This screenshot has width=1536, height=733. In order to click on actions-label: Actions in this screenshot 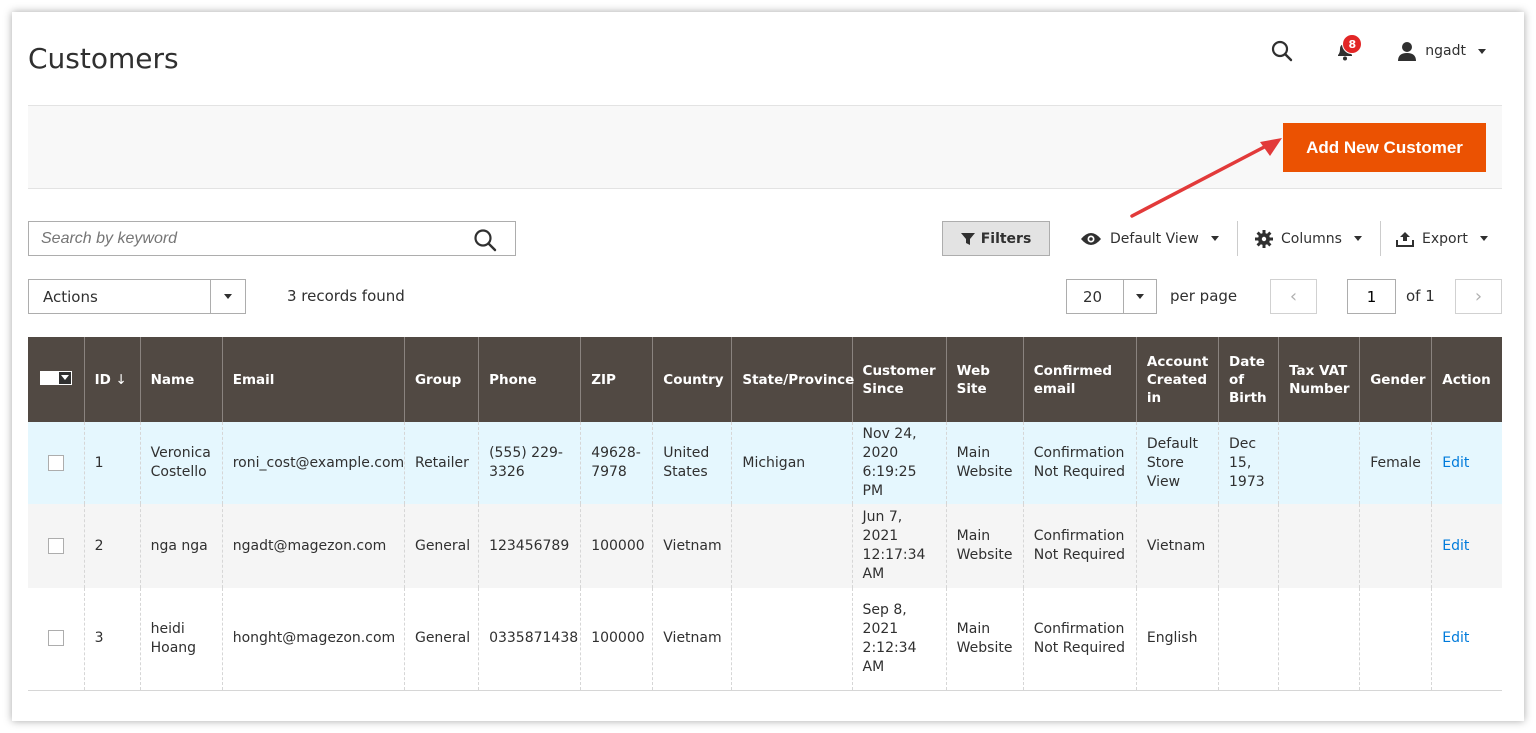, I will do `click(70, 296)`.